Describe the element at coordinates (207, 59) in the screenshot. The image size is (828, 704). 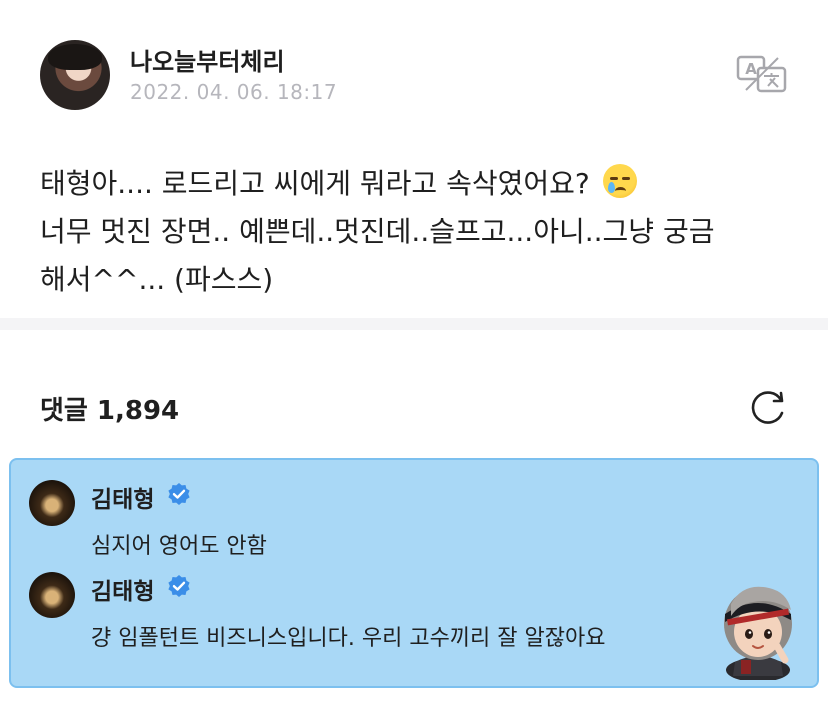
I see `author-name: 나오늘부터체리` at that location.